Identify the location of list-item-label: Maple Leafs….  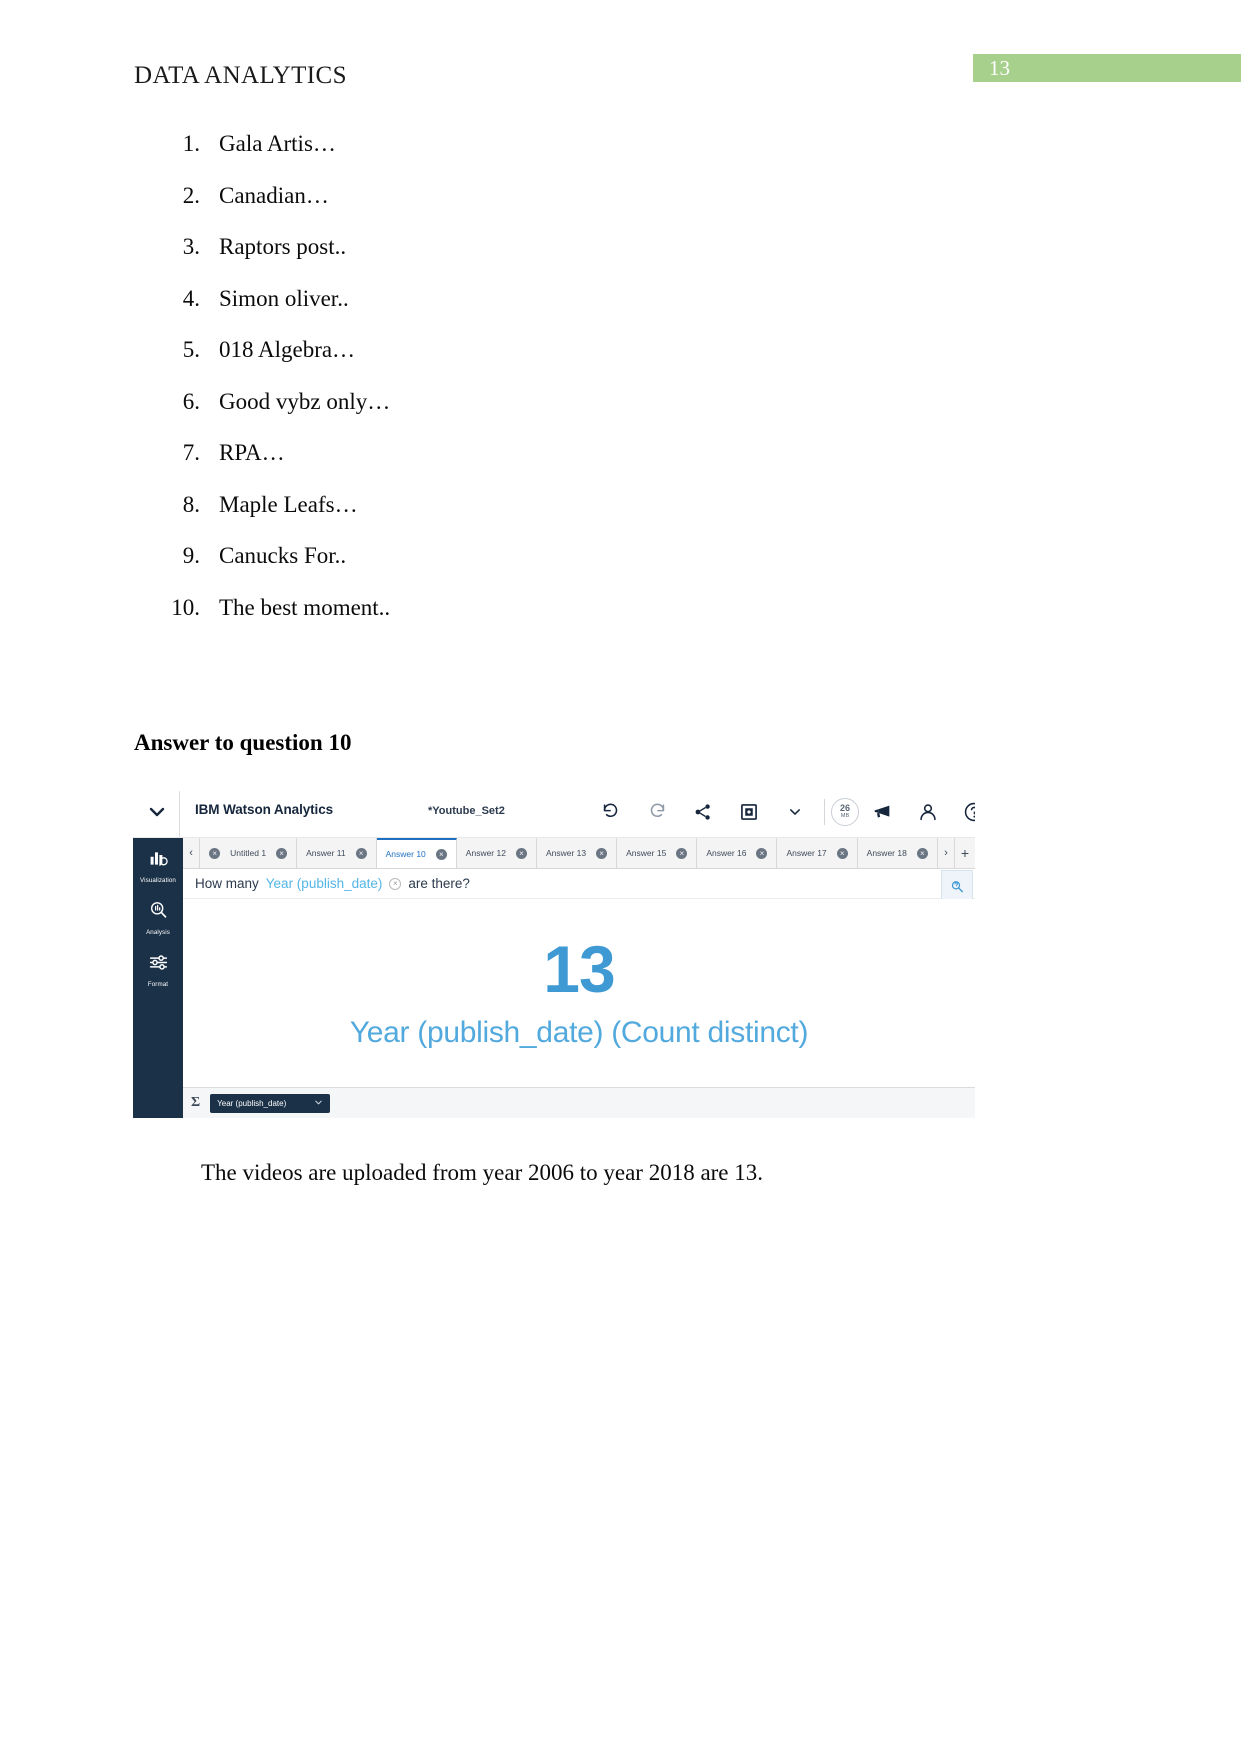
(288, 504).